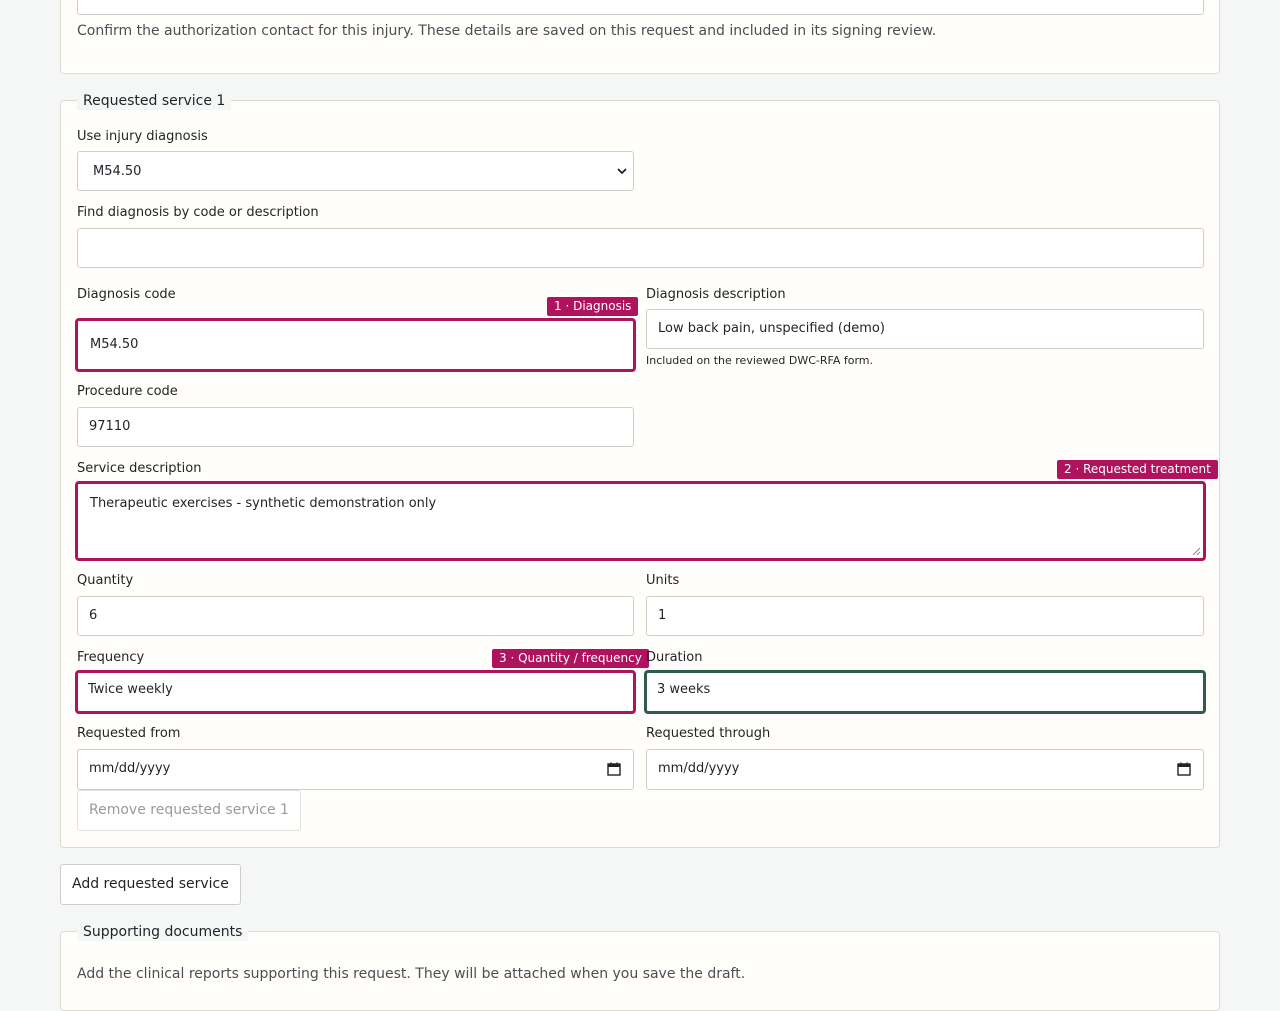  Describe the element at coordinates (663, 580) in the screenshot. I see `units-label: Units` at that location.